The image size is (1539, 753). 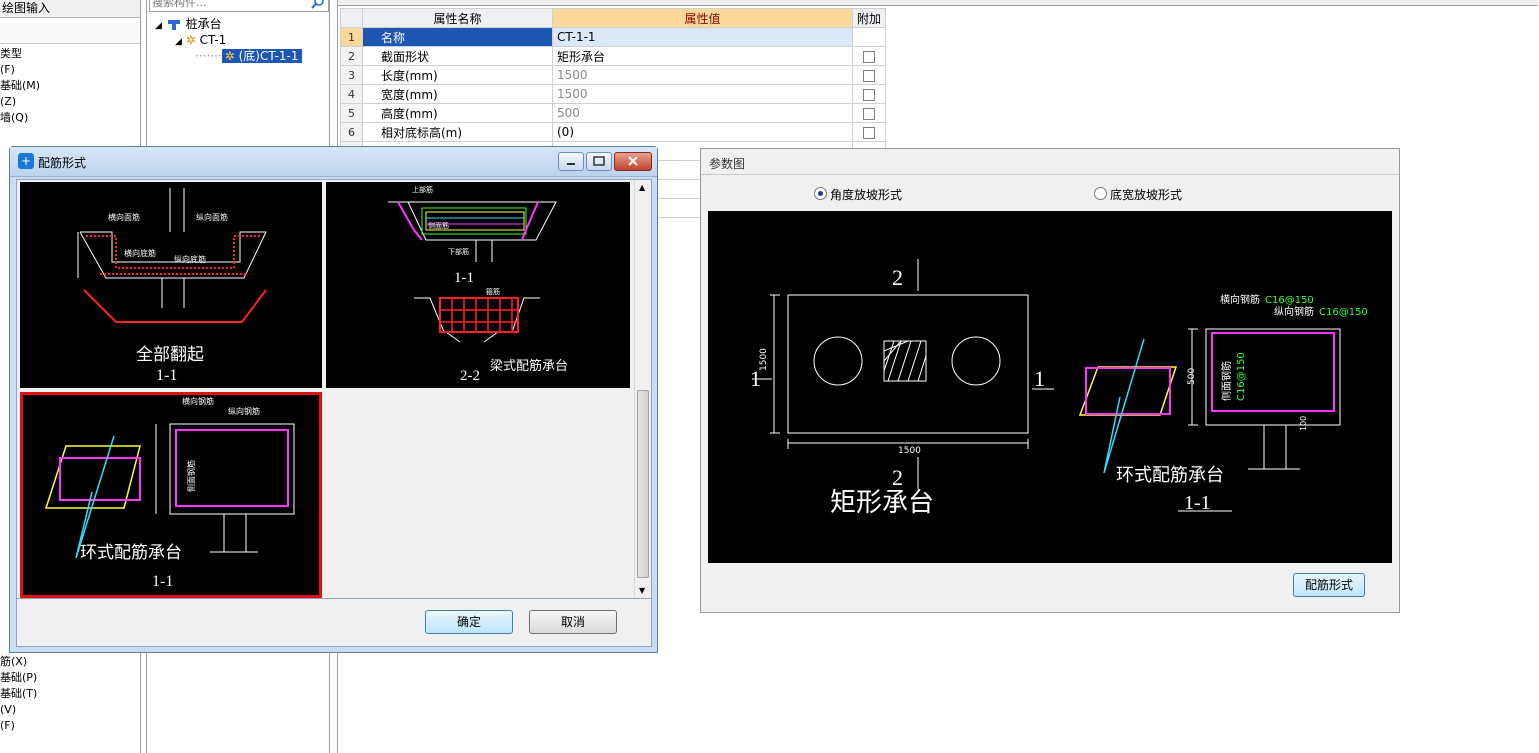 What do you see at coordinates (13, 662) in the screenshot?
I see `left-nav-item: 筋(X)` at bounding box center [13, 662].